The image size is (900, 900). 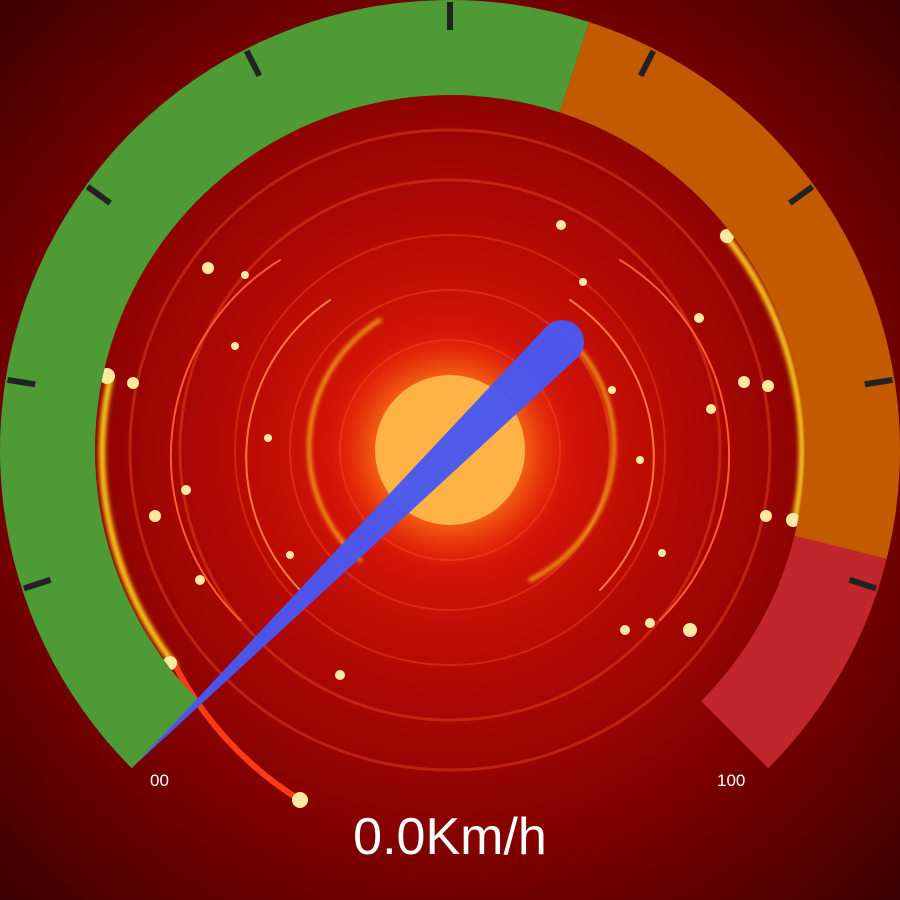 What do you see at coordinates (159, 780) in the screenshot?
I see `min-speed-label: 00` at bounding box center [159, 780].